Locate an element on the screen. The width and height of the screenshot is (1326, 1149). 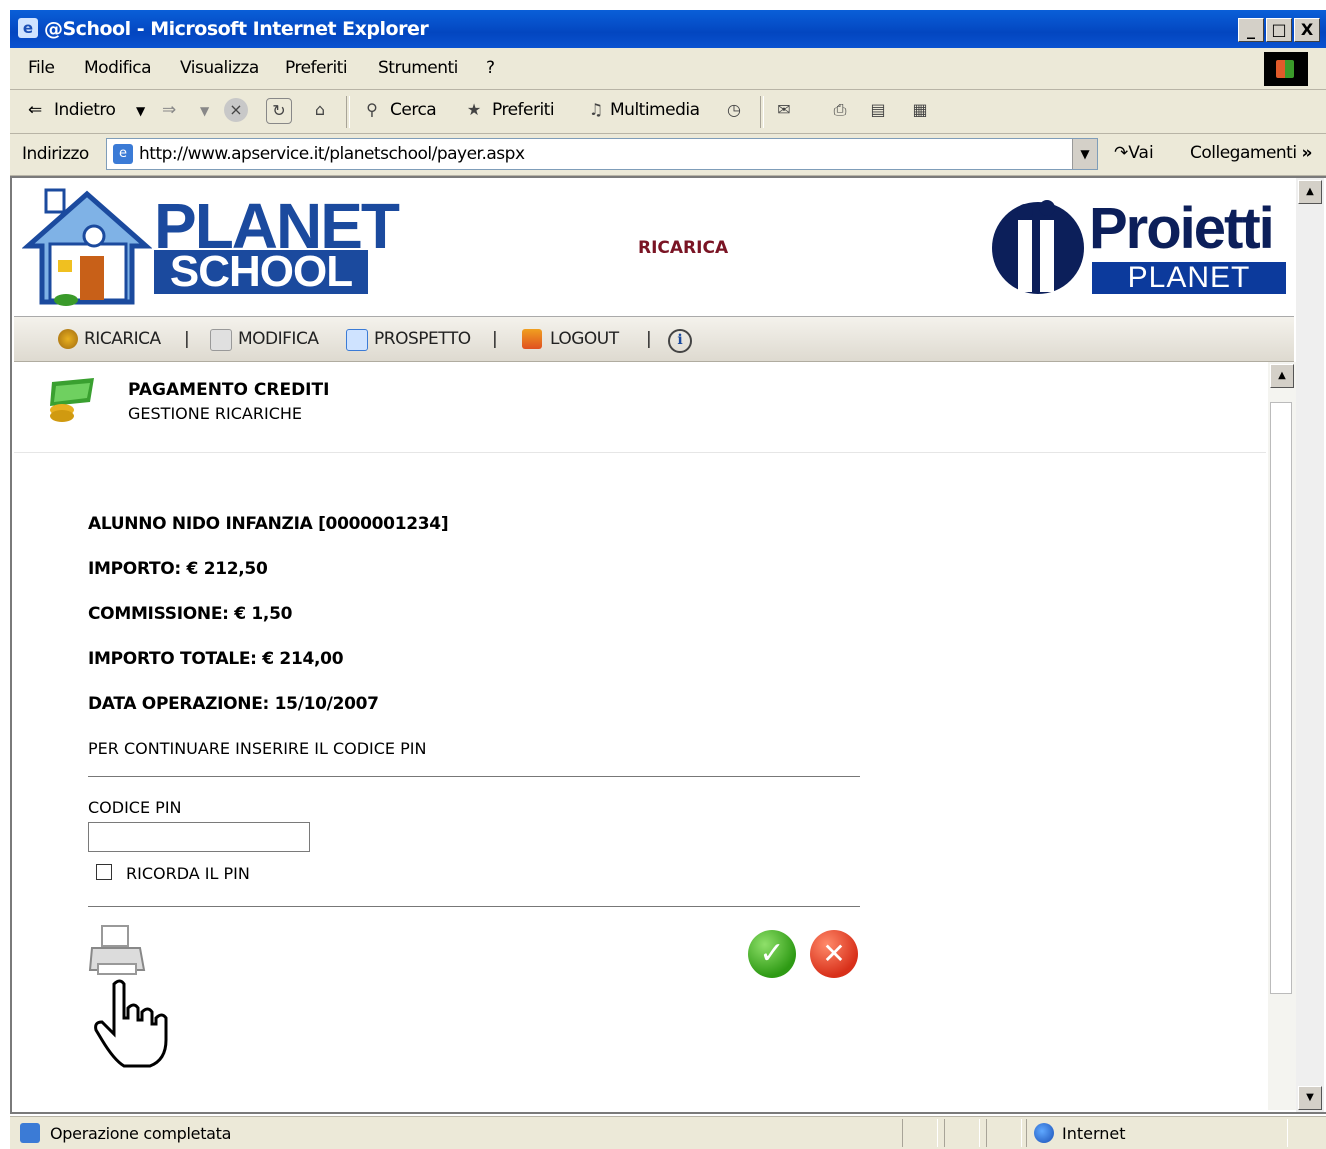
back-button: Indietro is located at coordinates (85, 110).